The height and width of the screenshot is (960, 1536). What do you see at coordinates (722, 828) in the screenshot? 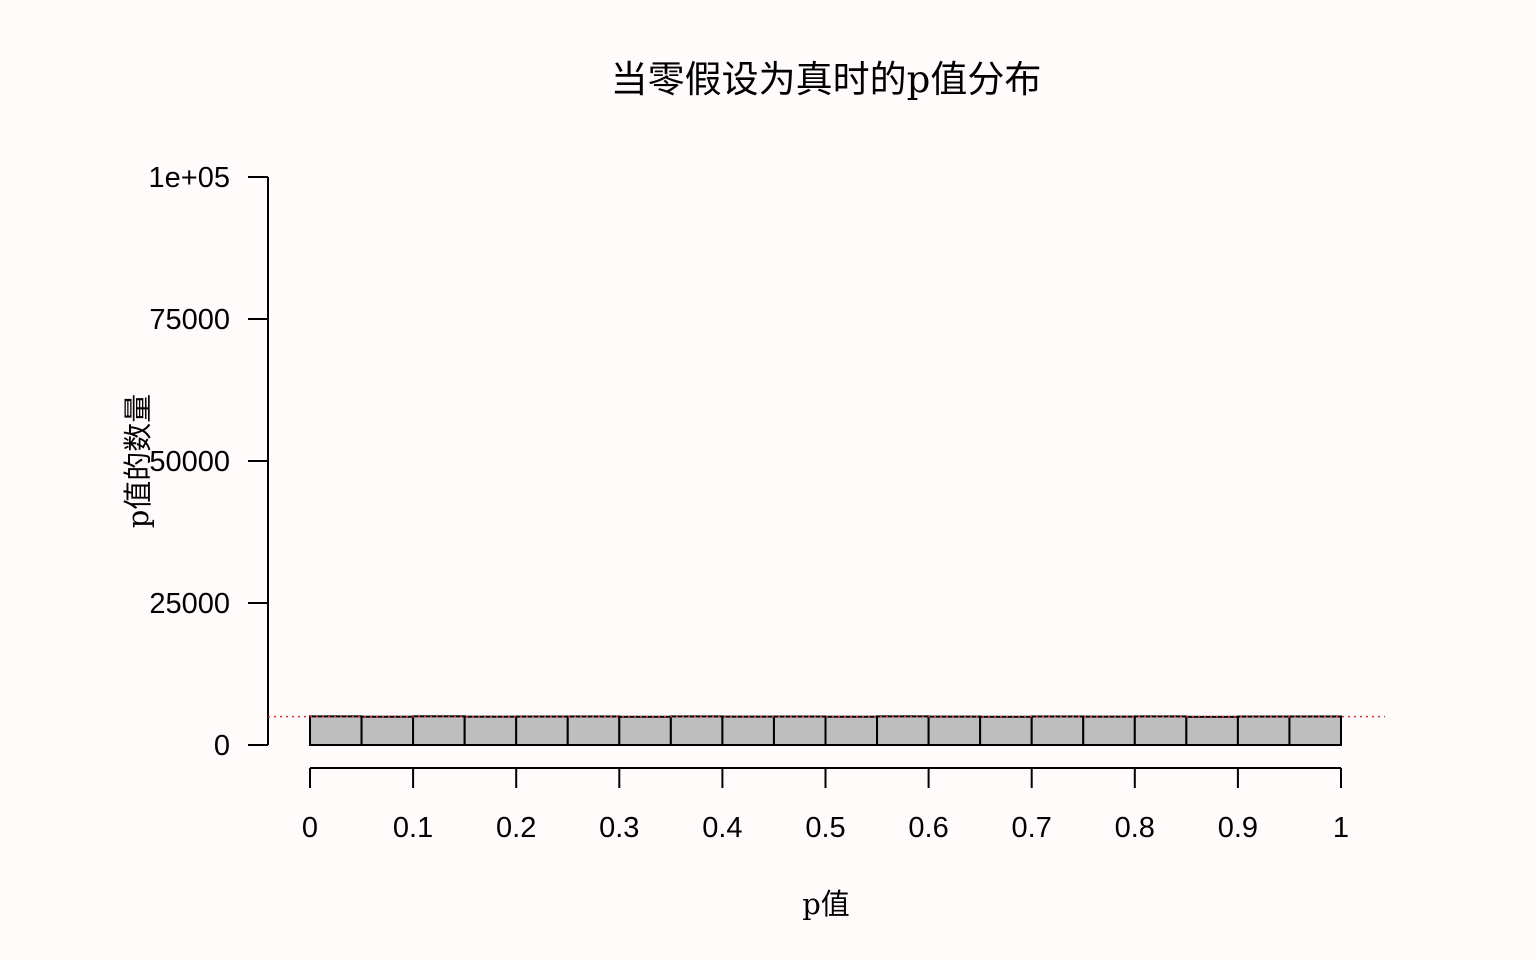
I see `x-tick-label: 0.4` at bounding box center [722, 828].